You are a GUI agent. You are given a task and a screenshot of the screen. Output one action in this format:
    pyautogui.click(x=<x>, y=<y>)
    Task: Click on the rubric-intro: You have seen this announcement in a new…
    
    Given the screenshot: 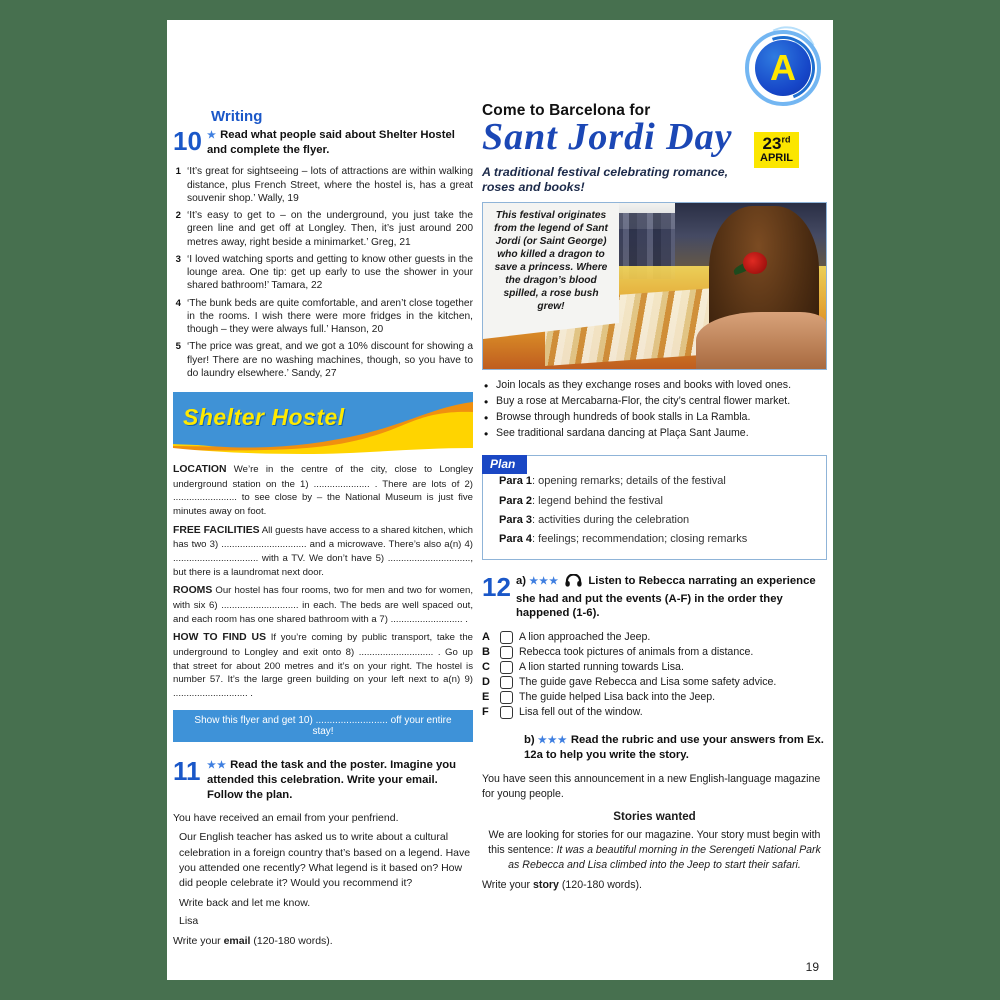 What is the action you would take?
    pyautogui.click(x=651, y=787)
    